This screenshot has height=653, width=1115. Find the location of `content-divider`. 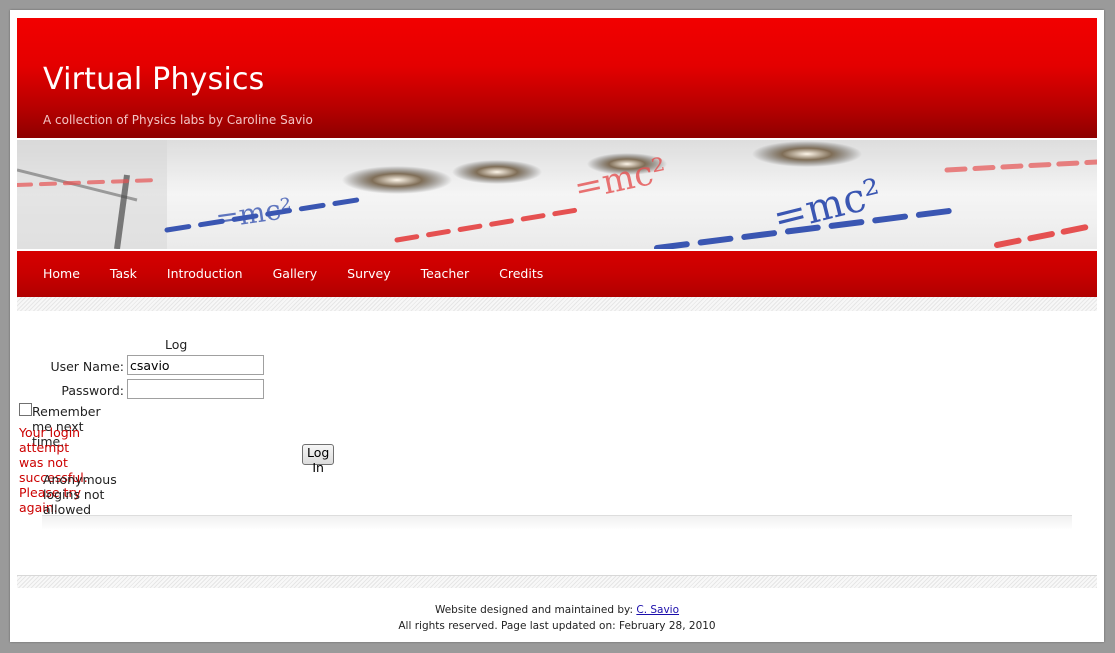

content-divider is located at coordinates (557, 522).